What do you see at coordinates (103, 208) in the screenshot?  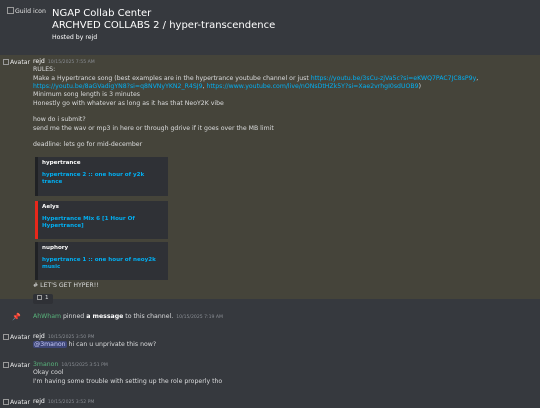 I see `embed-author: Aelys` at bounding box center [103, 208].